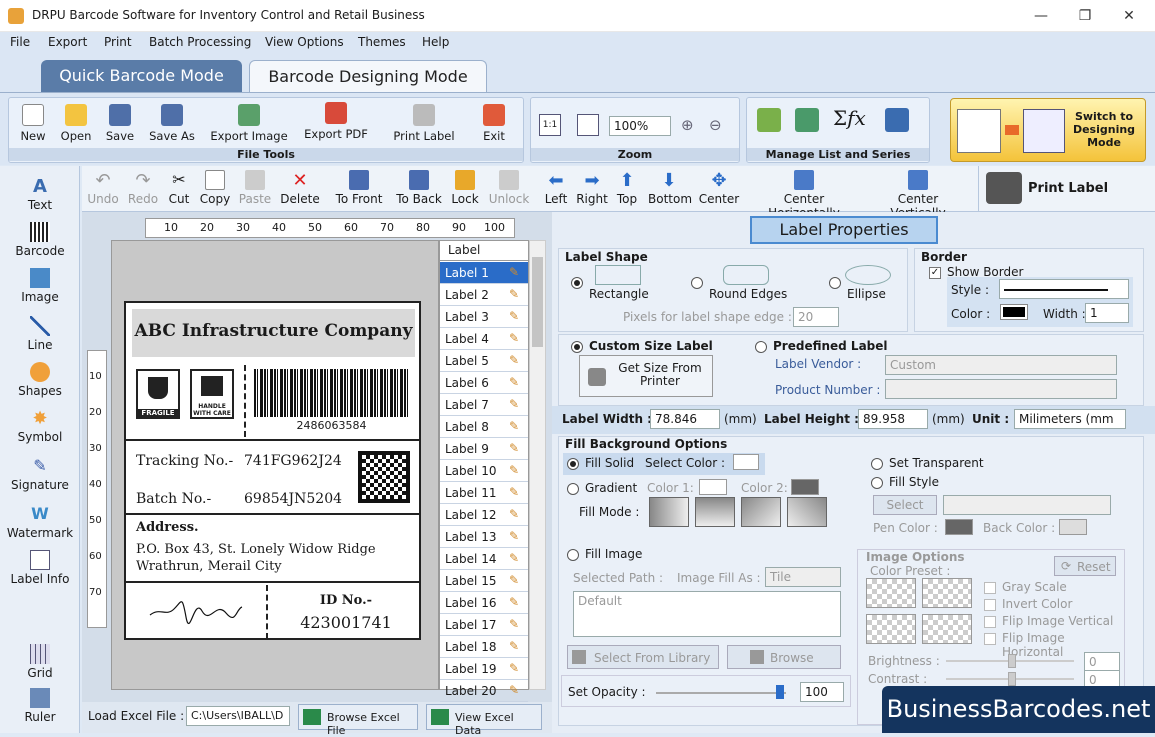  I want to click on label-width-input: 78.846, so click(685, 419).